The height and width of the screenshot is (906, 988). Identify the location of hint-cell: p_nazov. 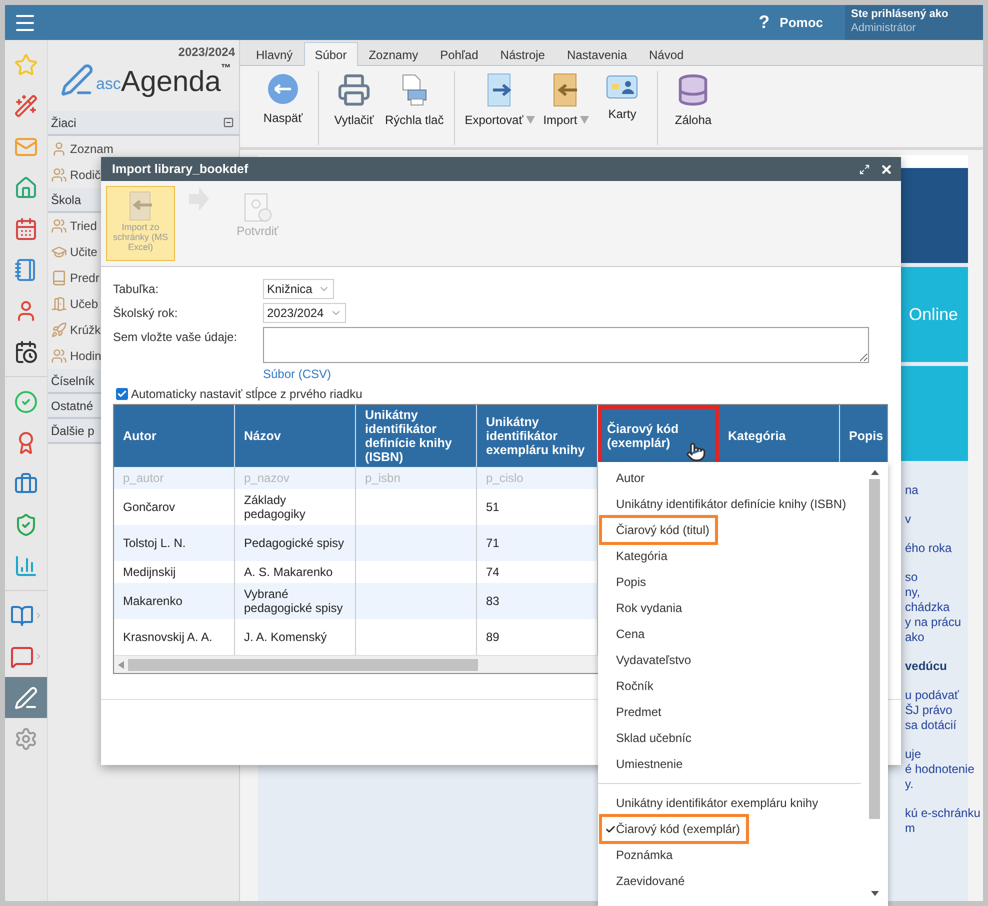
(295, 478).